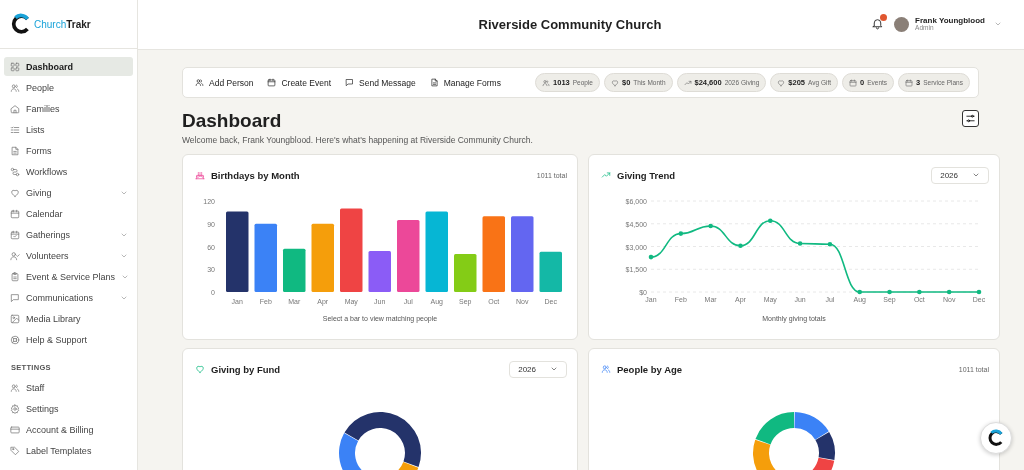 This screenshot has width=1024, height=470. Describe the element at coordinates (68, 297) in the screenshot. I see `sidebar-item: Communications` at that location.